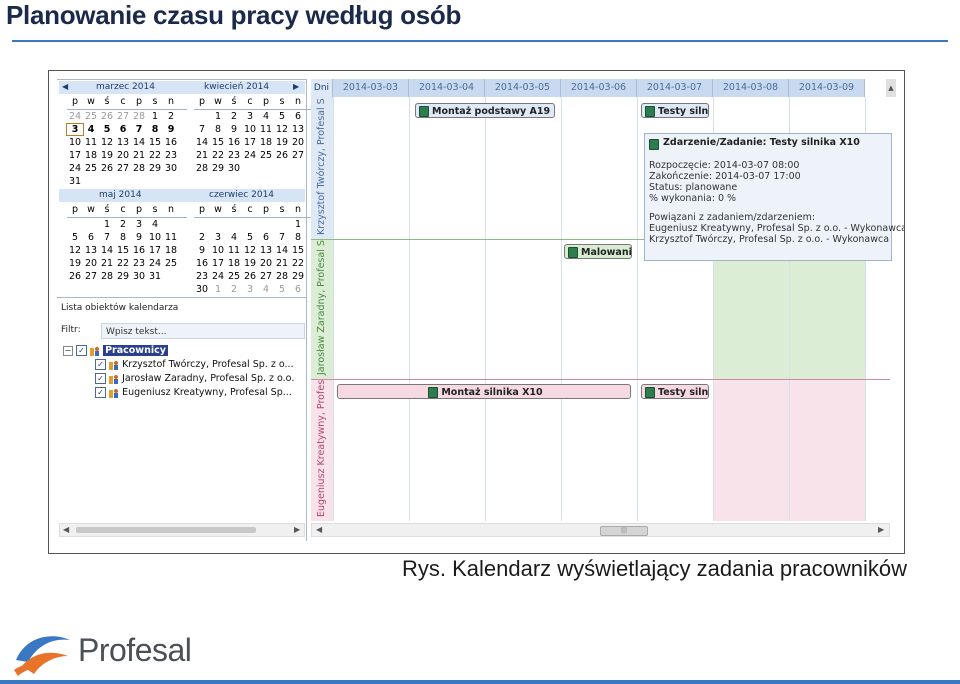  What do you see at coordinates (624, 531) in the screenshot?
I see `scroll-thumb: |||` at bounding box center [624, 531].